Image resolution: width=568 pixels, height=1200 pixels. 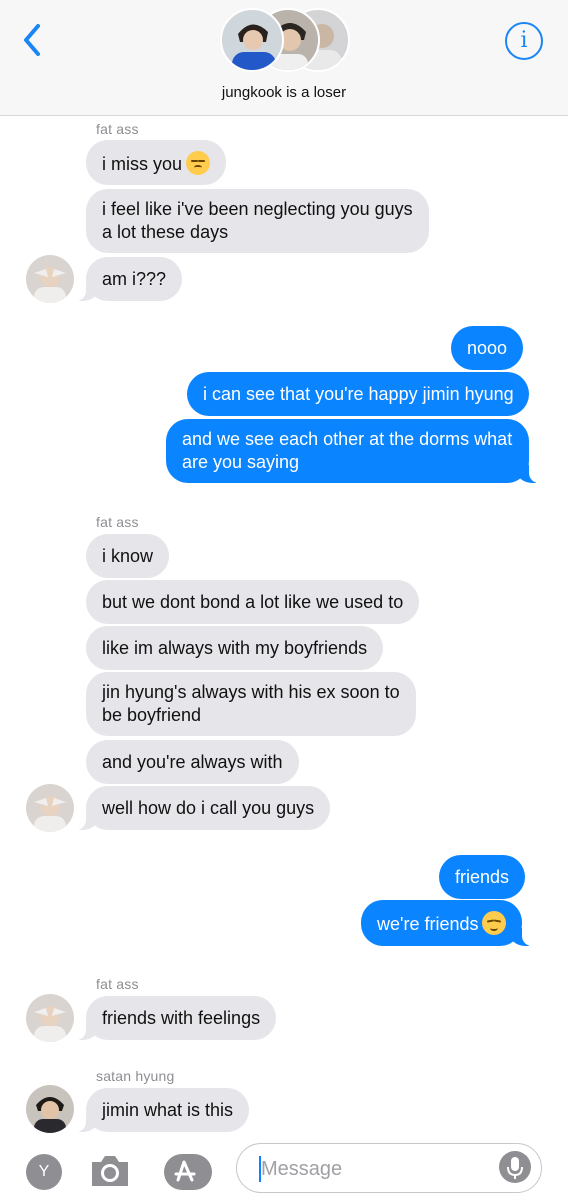 I want to click on message-bubble-incoming: and you're always with, so click(x=192, y=762).